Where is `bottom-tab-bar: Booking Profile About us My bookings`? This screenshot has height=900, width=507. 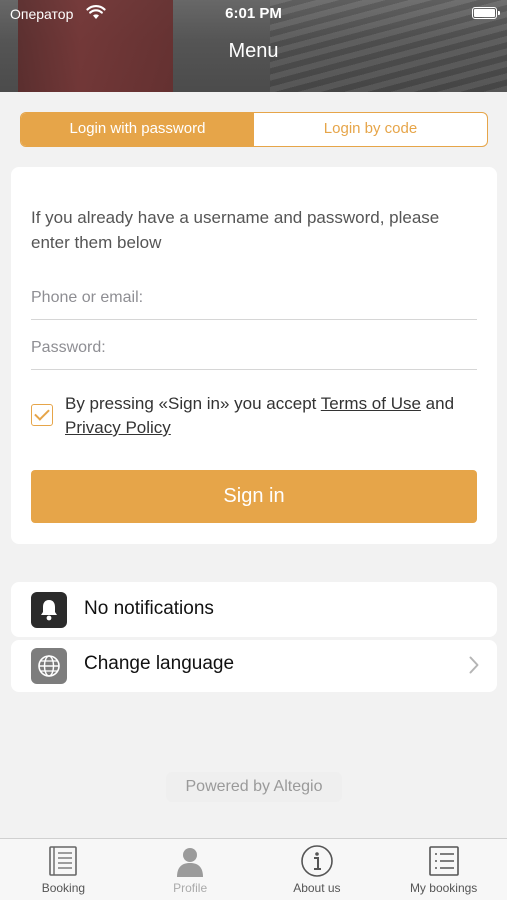 bottom-tab-bar: Booking Profile About us My bookings is located at coordinates (253, 869).